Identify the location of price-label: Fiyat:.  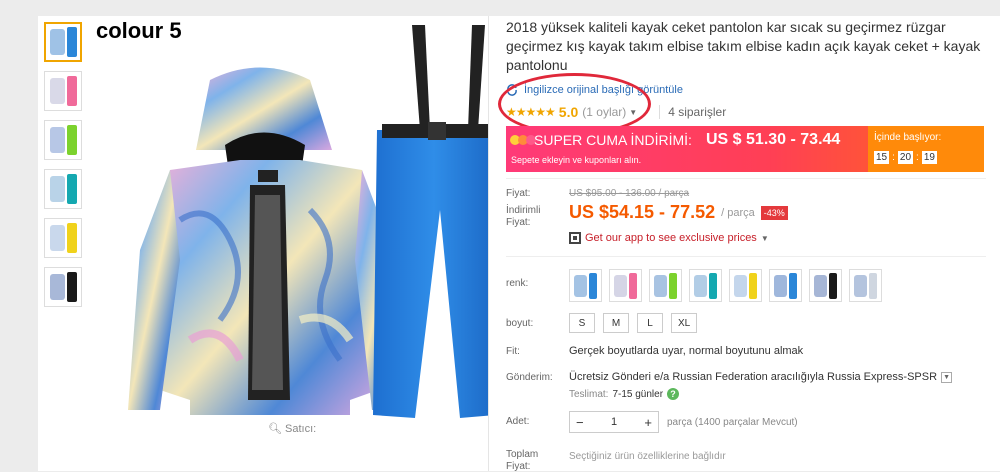
(518, 193).